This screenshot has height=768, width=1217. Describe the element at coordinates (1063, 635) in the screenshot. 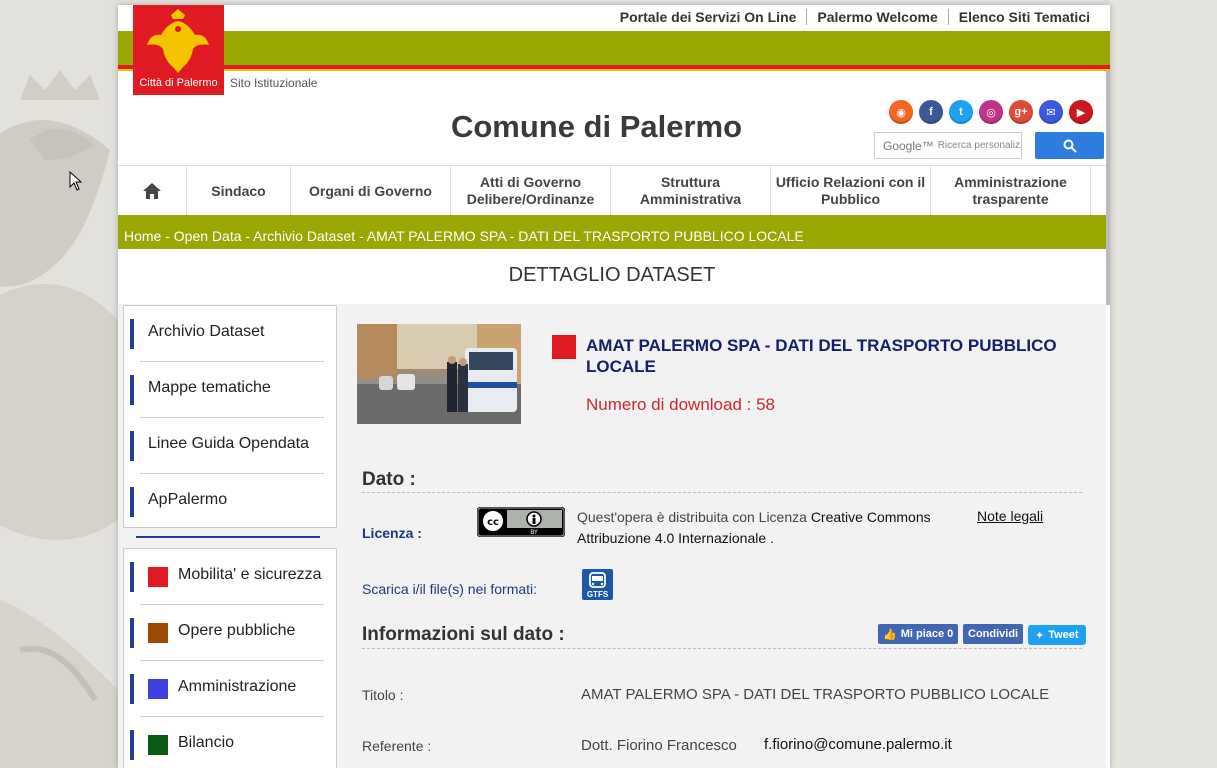

I see `tweet-label: Tweet` at that location.